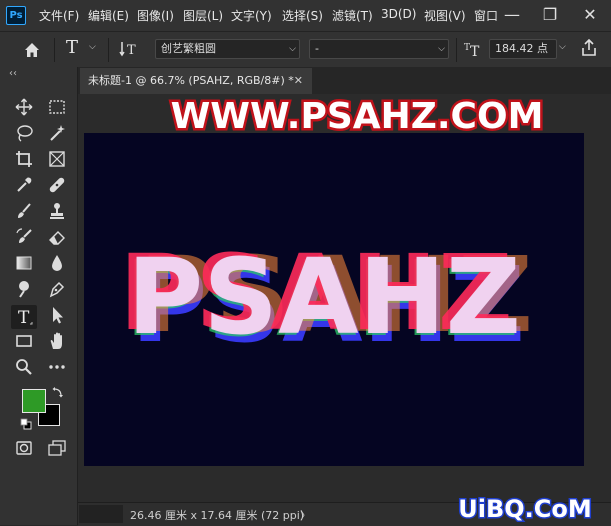 The image size is (611, 526). Describe the element at coordinates (57, 449) in the screenshot. I see `screen-mode-icon` at that location.